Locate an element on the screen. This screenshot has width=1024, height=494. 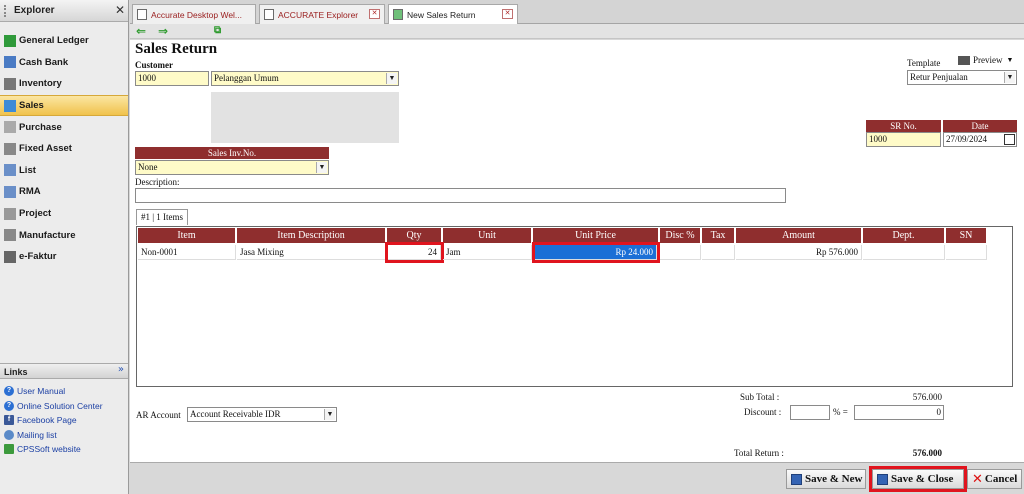
sales-inv-header: Sales Inv.No. is located at coordinates (232, 153).